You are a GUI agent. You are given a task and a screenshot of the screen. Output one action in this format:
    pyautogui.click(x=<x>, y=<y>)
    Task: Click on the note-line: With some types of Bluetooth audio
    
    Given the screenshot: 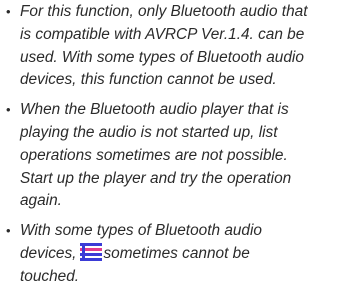 What is the action you would take?
    pyautogui.click(x=141, y=231)
    